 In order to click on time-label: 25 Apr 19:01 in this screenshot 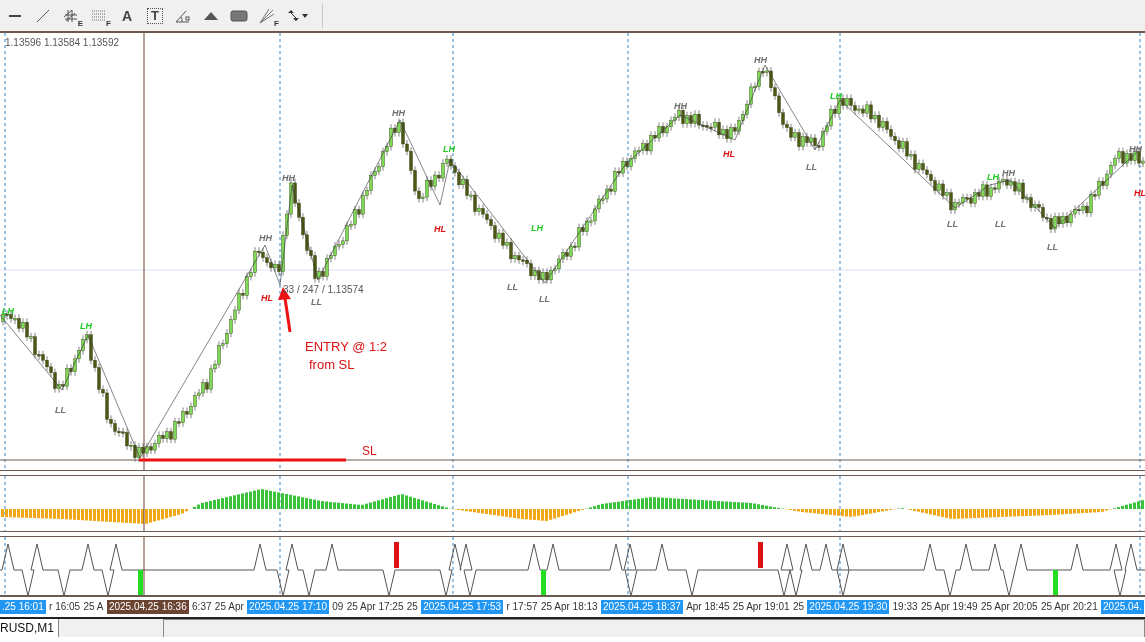, I will do `click(761, 607)`.